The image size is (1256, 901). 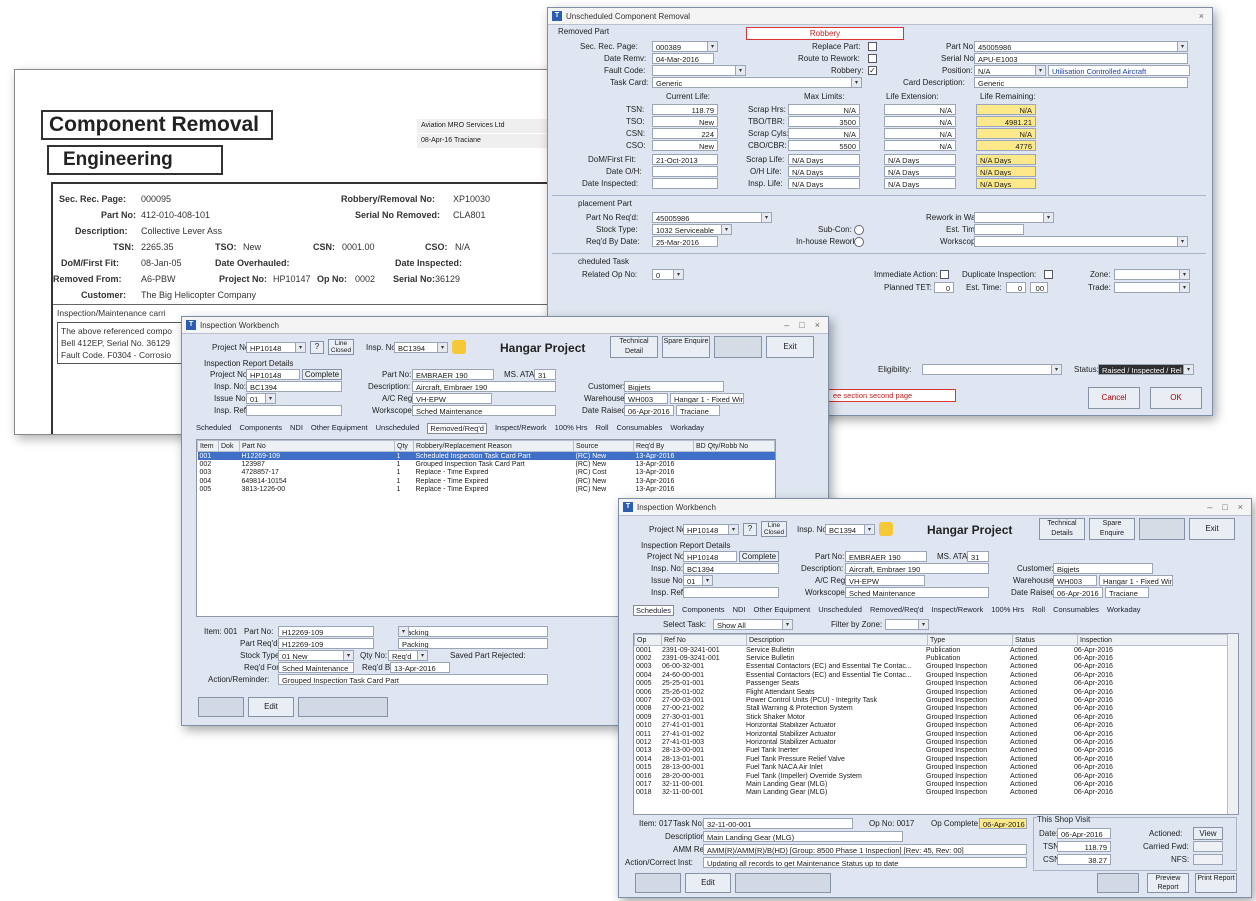 I want to click on immediate-action-checkbox, so click(x=944, y=274).